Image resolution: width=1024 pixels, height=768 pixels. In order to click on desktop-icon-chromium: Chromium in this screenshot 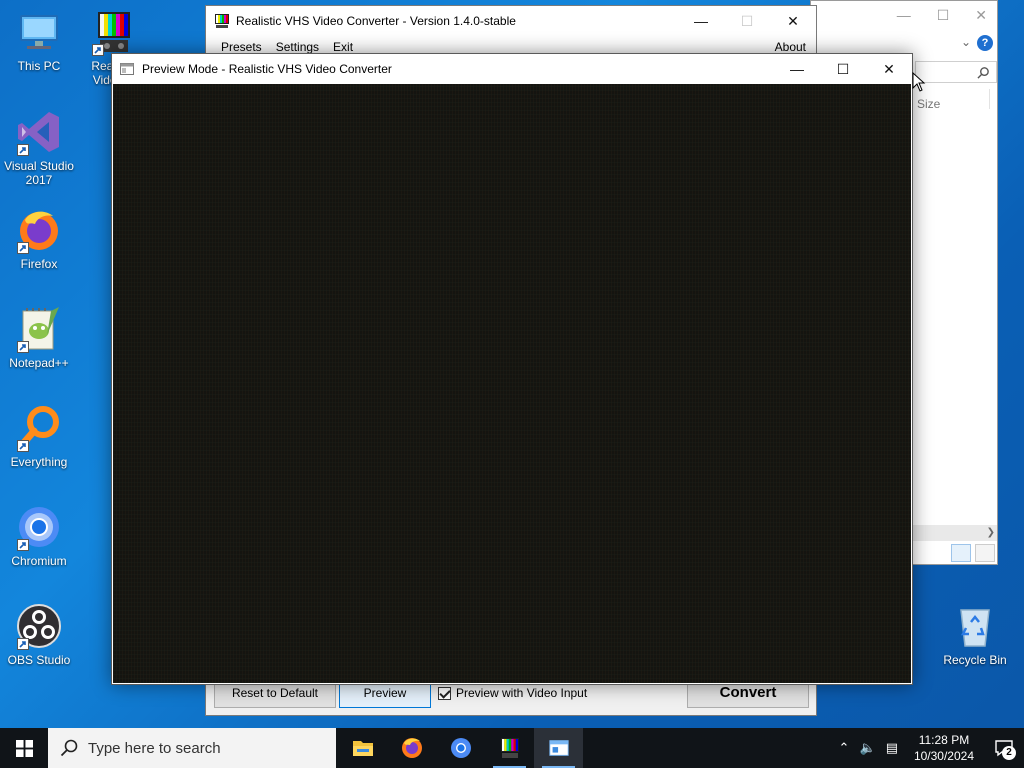, I will do `click(39, 535)`.